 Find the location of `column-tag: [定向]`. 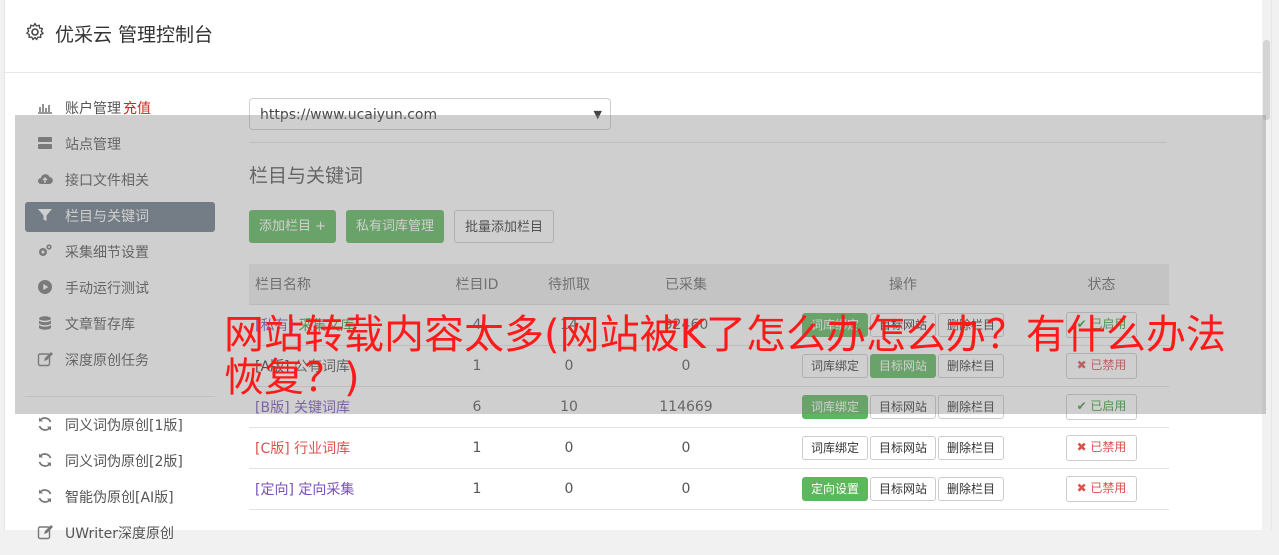

column-tag: [定向] is located at coordinates (274, 490).